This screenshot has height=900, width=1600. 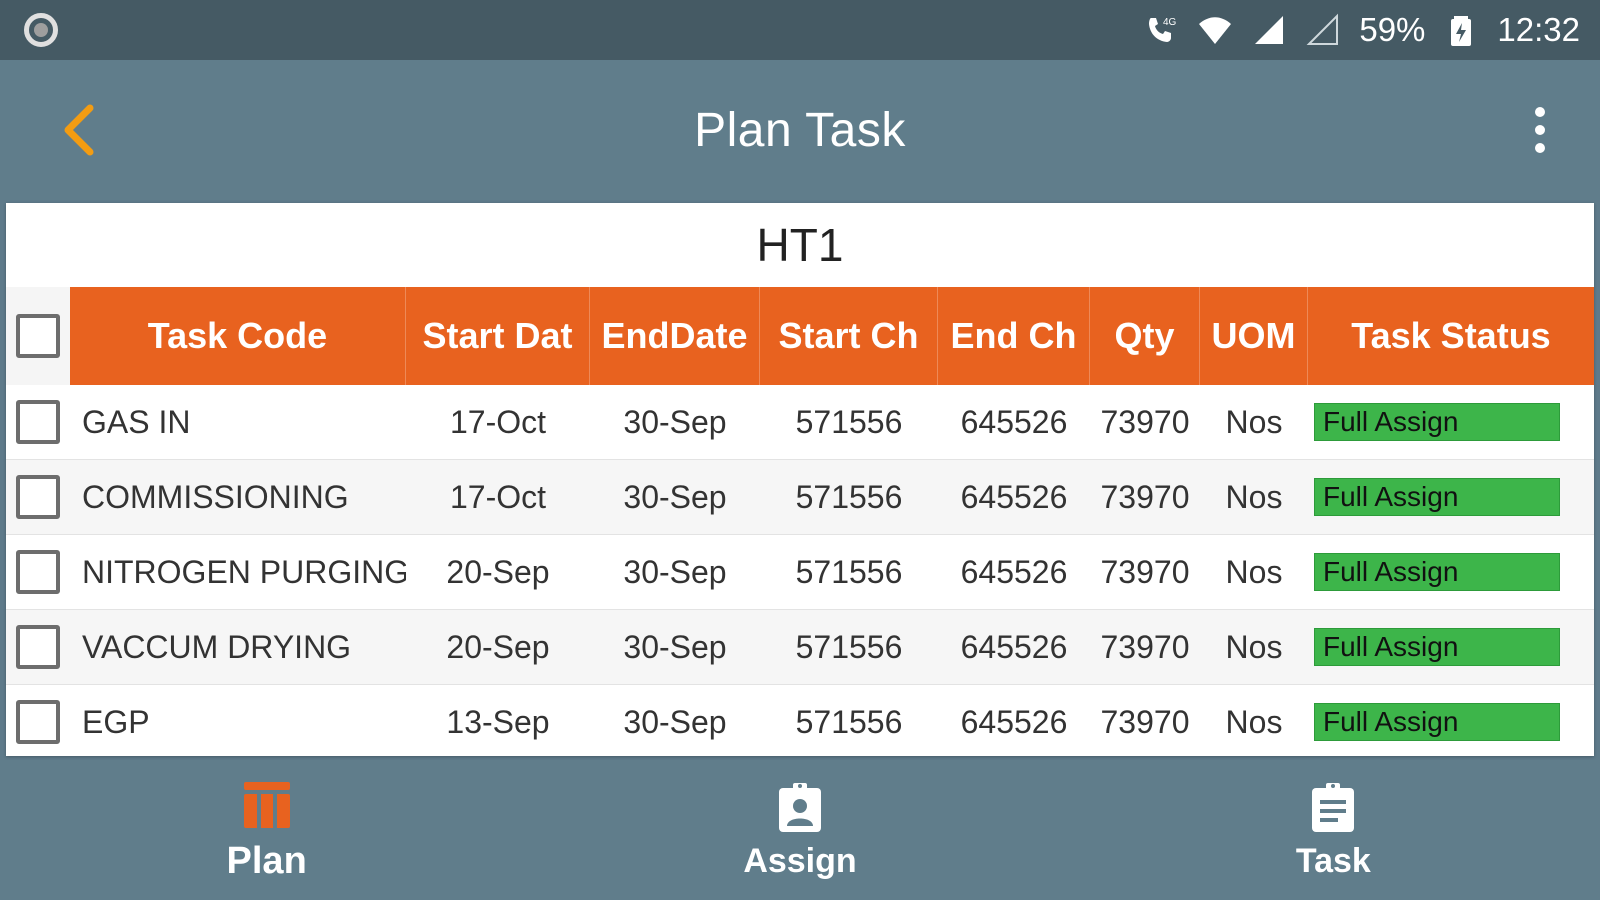 I want to click on overflow-menu-button, so click(x=1540, y=130).